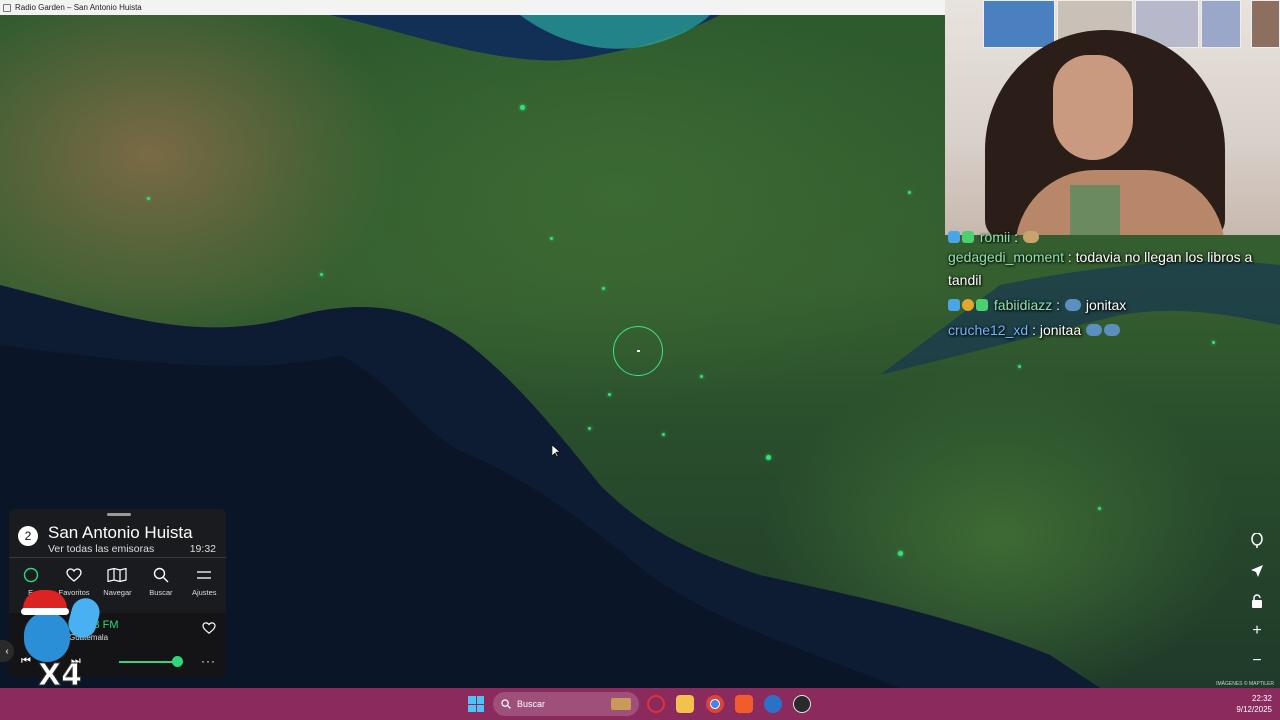 This screenshot has width=1280, height=720. Describe the element at coordinates (531, 704) in the screenshot. I see `taskbar-search-placeholder: Buscar` at that location.